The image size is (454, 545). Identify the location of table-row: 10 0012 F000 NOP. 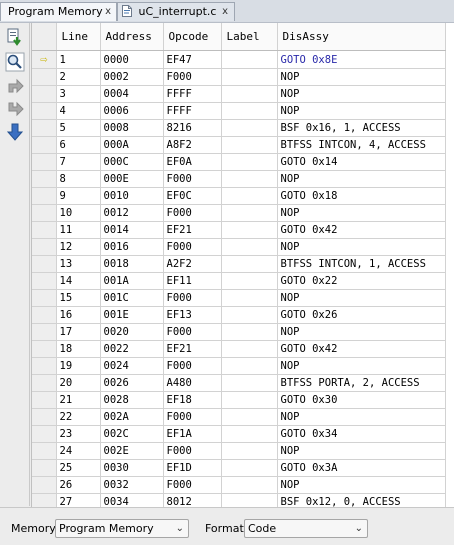
(239, 213).